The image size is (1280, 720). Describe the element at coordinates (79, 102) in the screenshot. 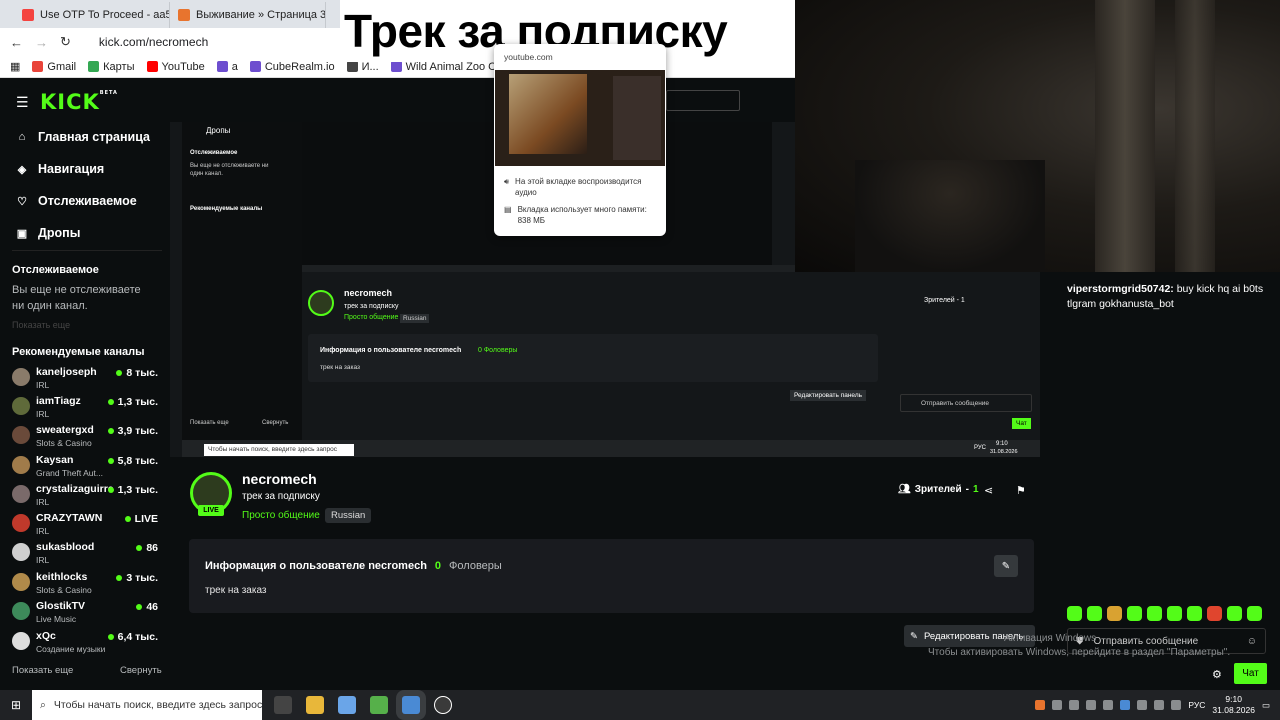

I see `kick-logo: KICKBETA` at that location.